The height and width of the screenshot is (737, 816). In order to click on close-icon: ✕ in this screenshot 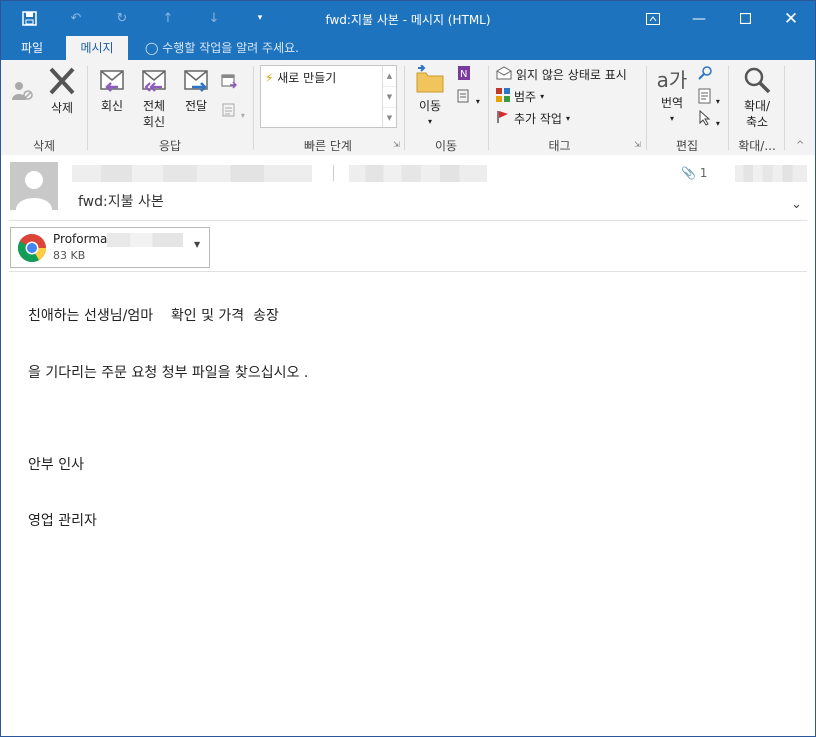, I will do `click(791, 18)`.